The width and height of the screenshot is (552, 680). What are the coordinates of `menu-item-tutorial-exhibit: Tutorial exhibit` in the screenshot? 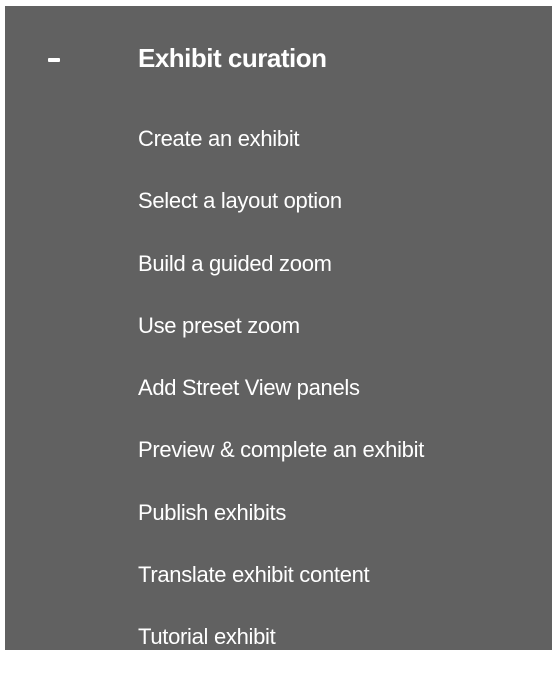 It's located at (281, 648).